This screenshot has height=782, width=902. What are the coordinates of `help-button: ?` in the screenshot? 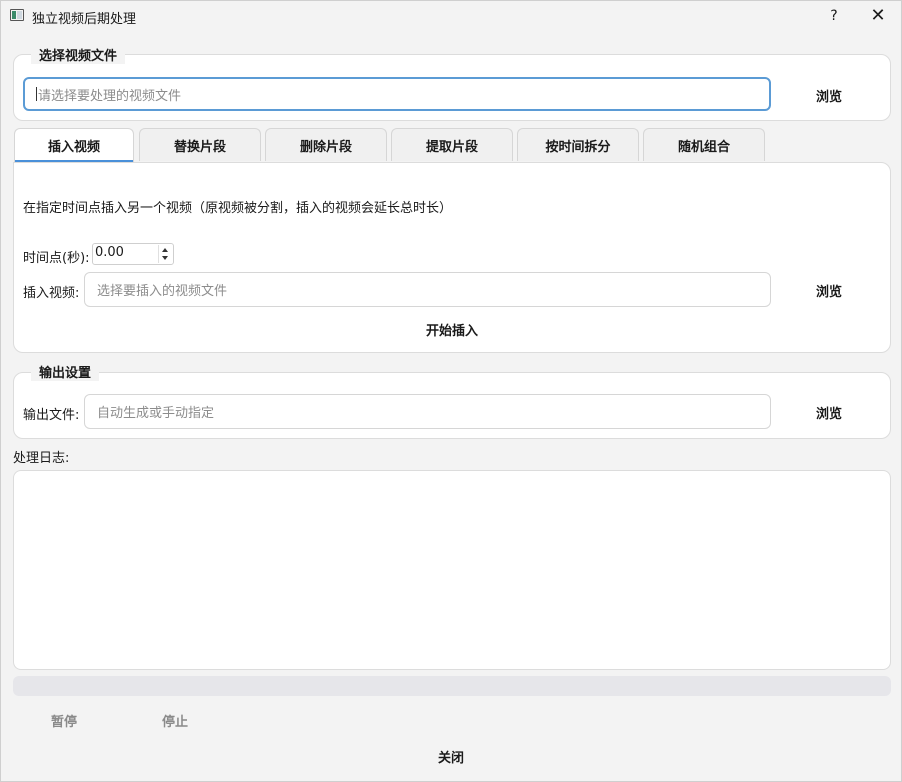 It's located at (834, 16).